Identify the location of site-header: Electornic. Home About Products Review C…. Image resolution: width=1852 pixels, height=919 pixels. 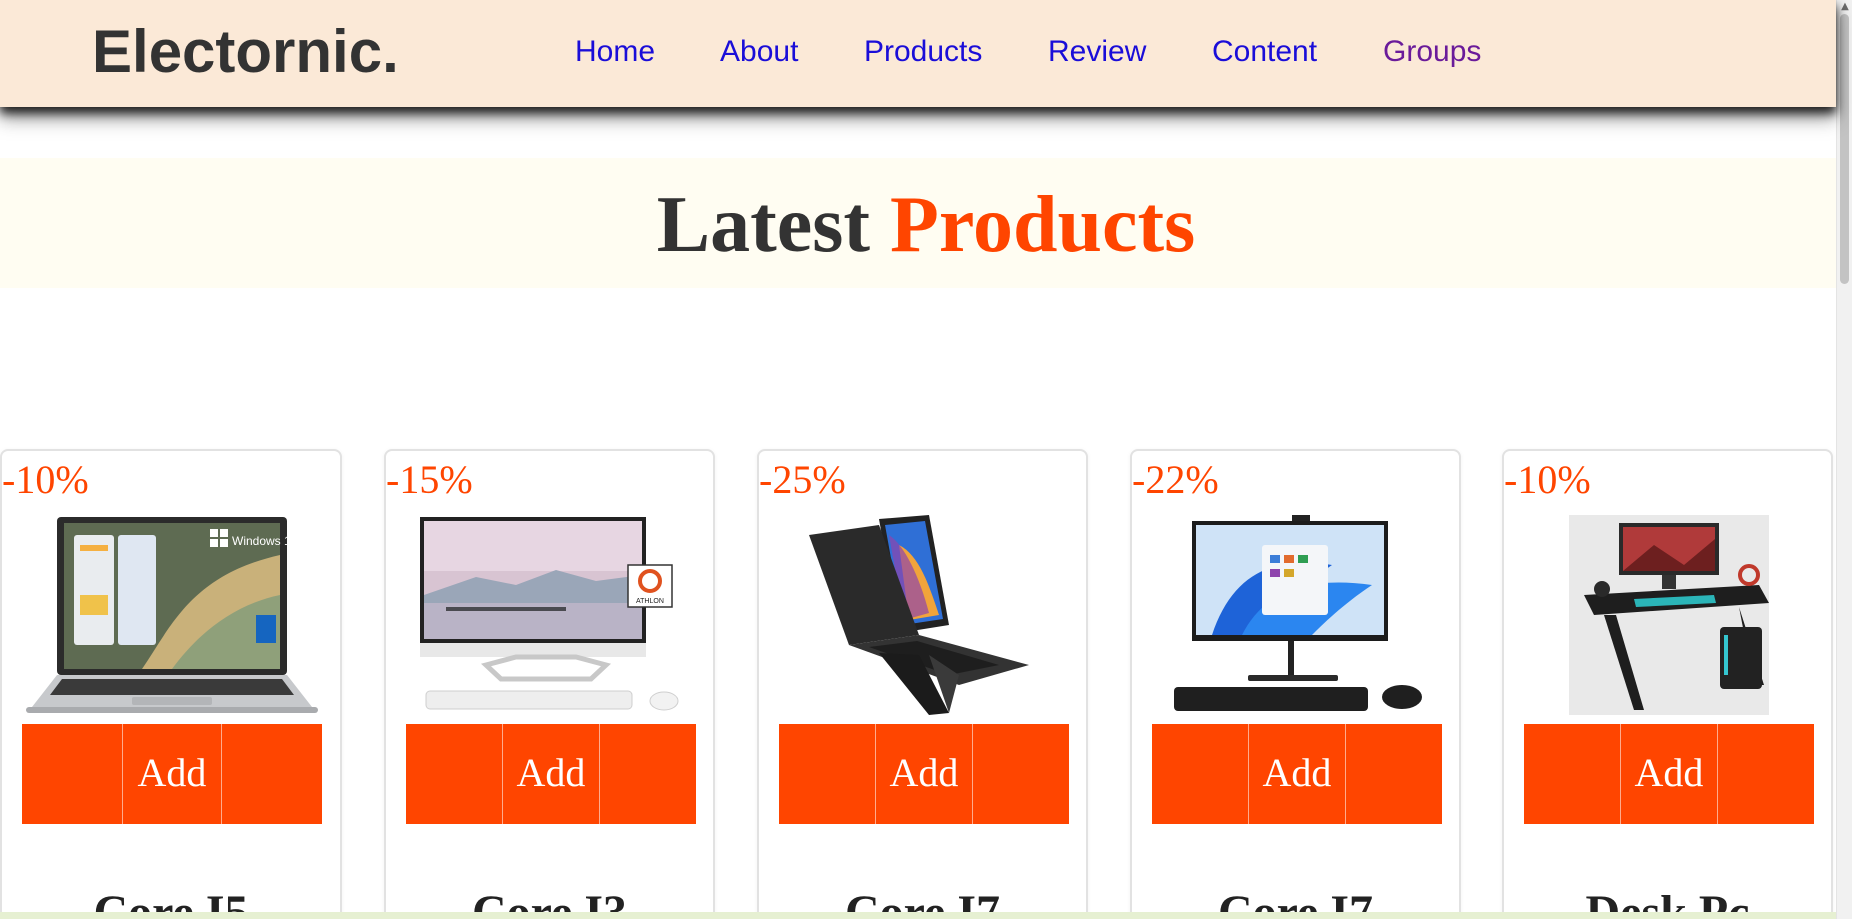
(918, 53).